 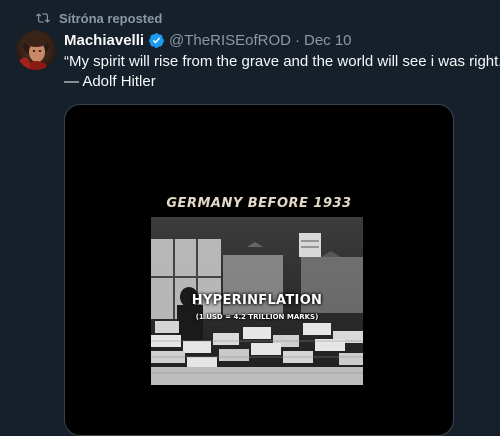 What do you see at coordinates (328, 40) in the screenshot?
I see `post-date: Dec 10` at bounding box center [328, 40].